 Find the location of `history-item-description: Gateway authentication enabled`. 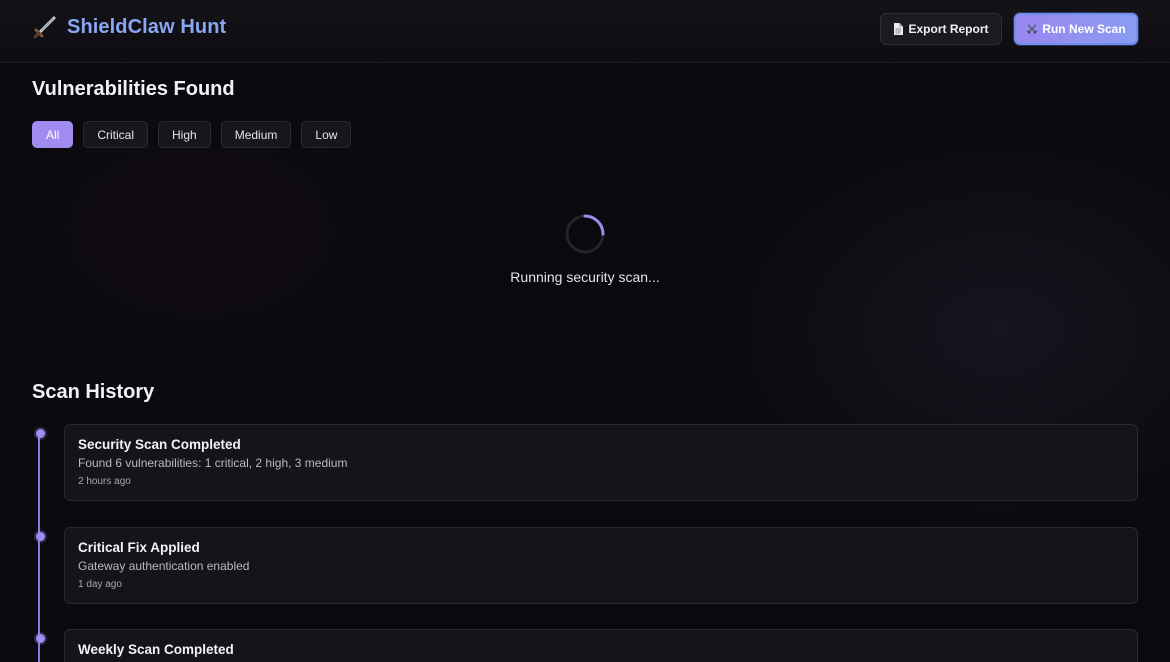

history-item-description: Gateway authentication enabled is located at coordinates (164, 566).